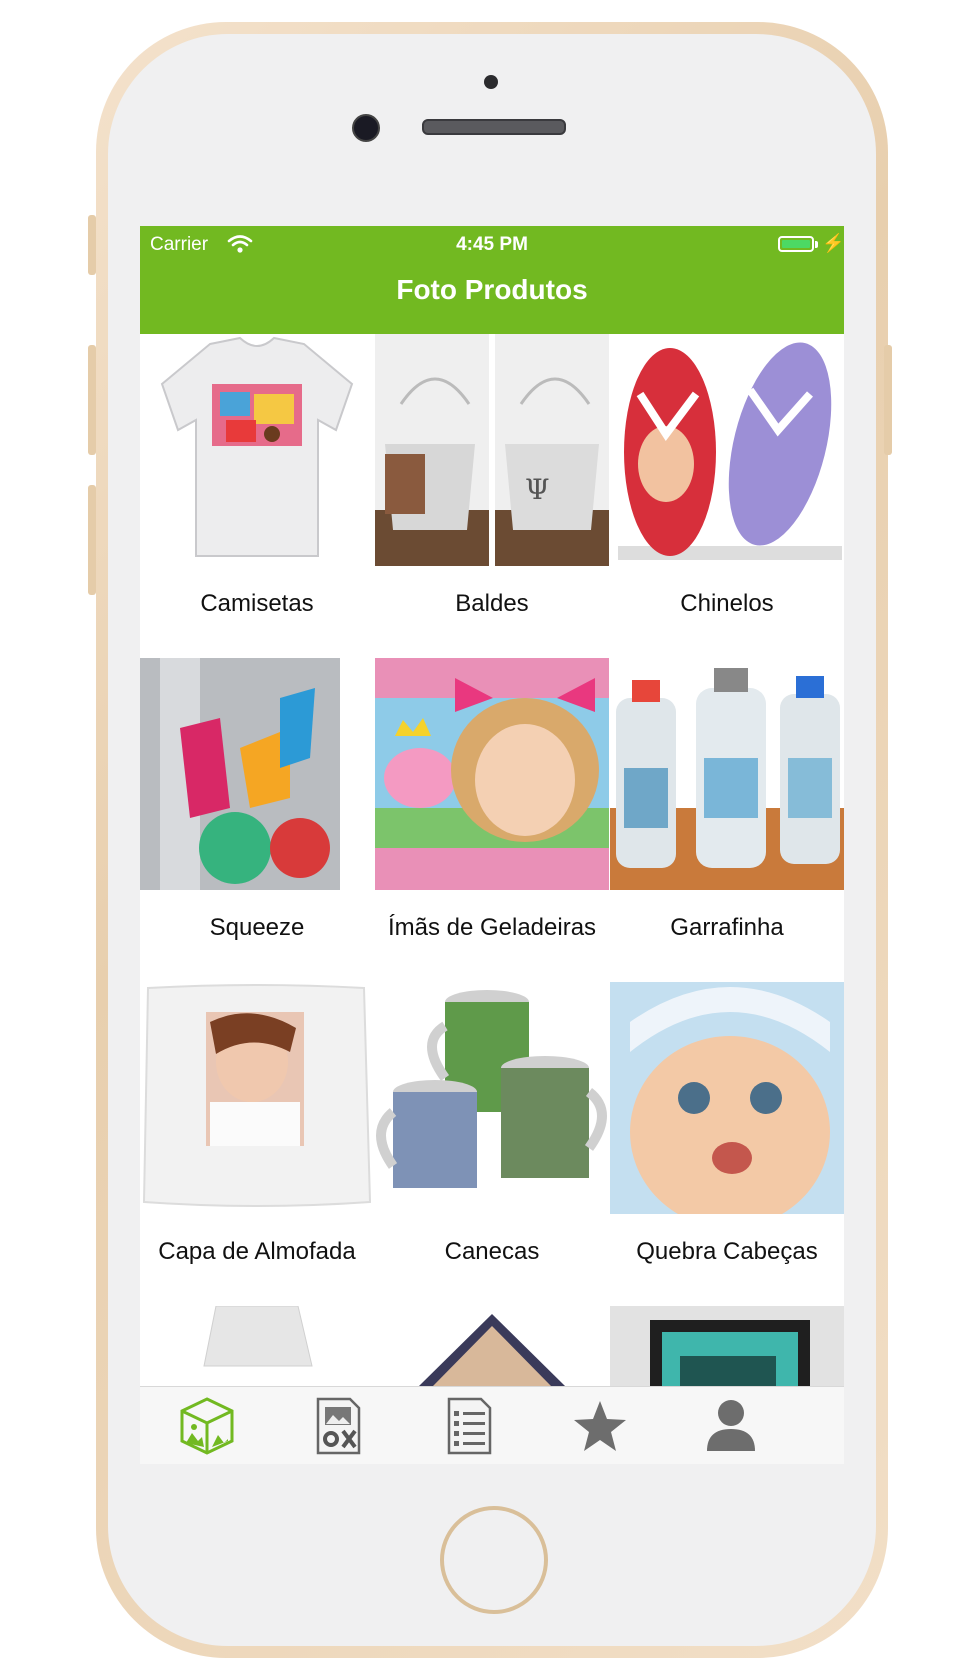 This screenshot has width=980, height=1680. I want to click on products-cube-icon, so click(207, 1426).